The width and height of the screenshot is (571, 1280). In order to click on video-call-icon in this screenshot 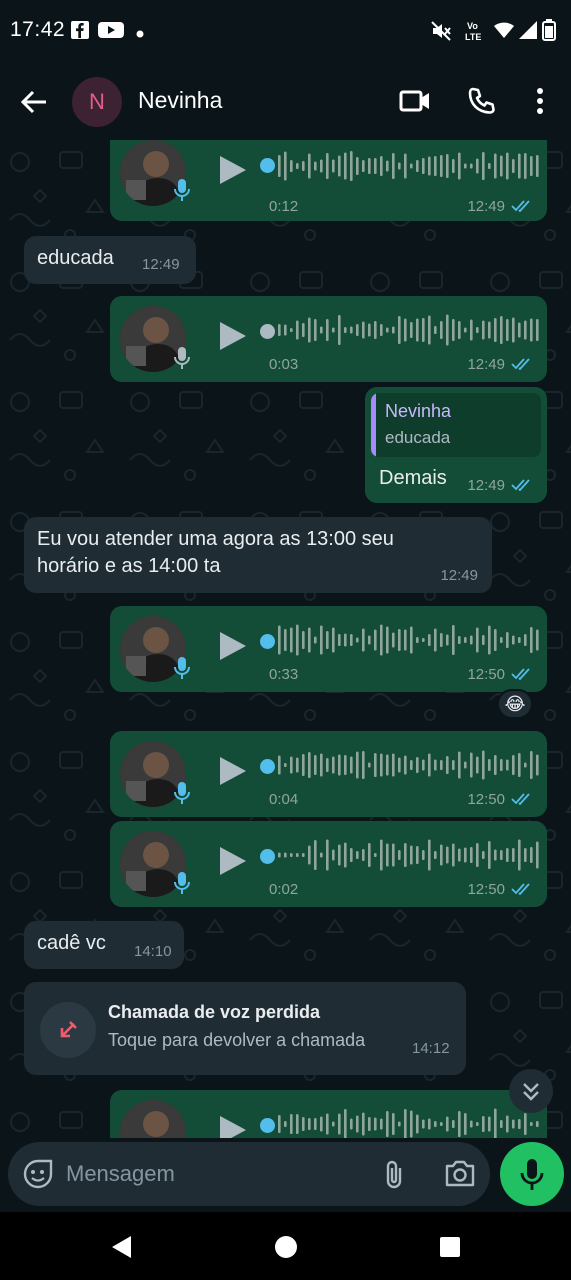, I will do `click(415, 103)`.